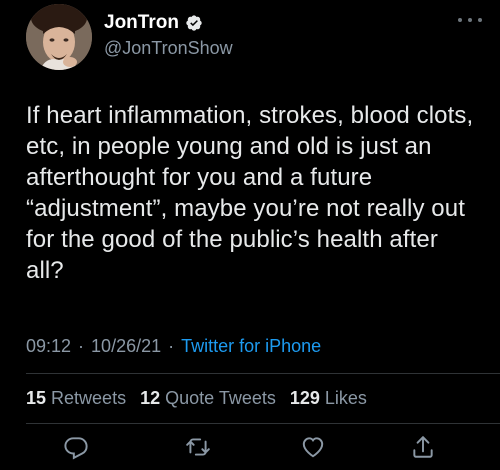 This screenshot has width=500, height=470. Describe the element at coordinates (194, 23) in the screenshot. I see `verified-badge-icon` at that location.